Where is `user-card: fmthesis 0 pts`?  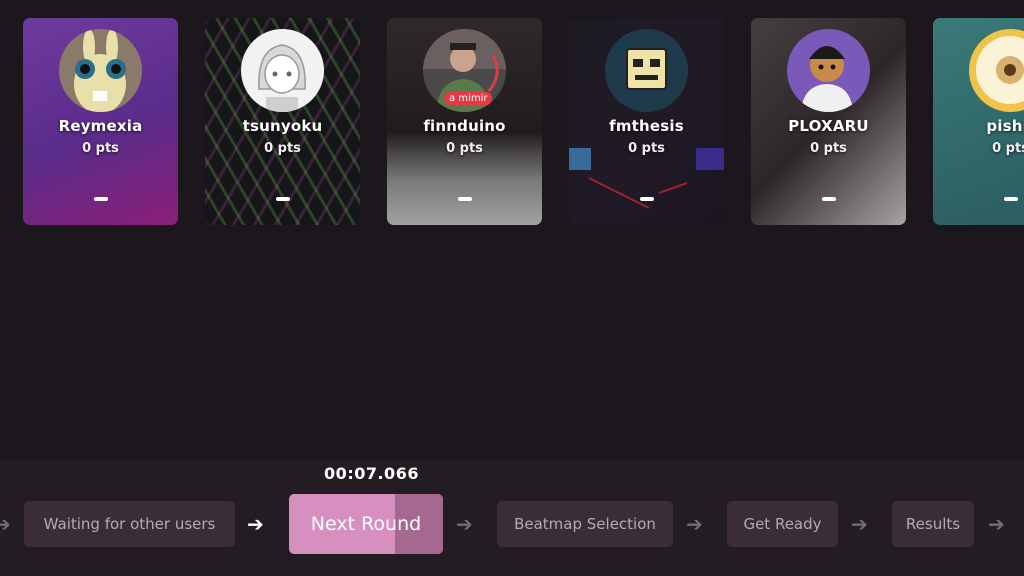
user-card: fmthesis 0 pts is located at coordinates (646, 121).